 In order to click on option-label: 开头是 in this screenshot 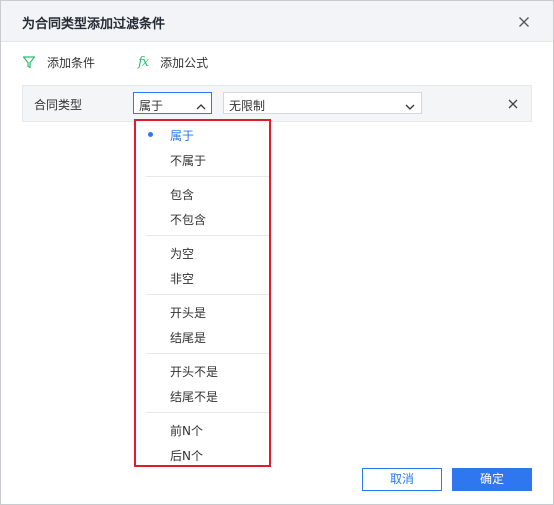, I will do `click(188, 313)`.